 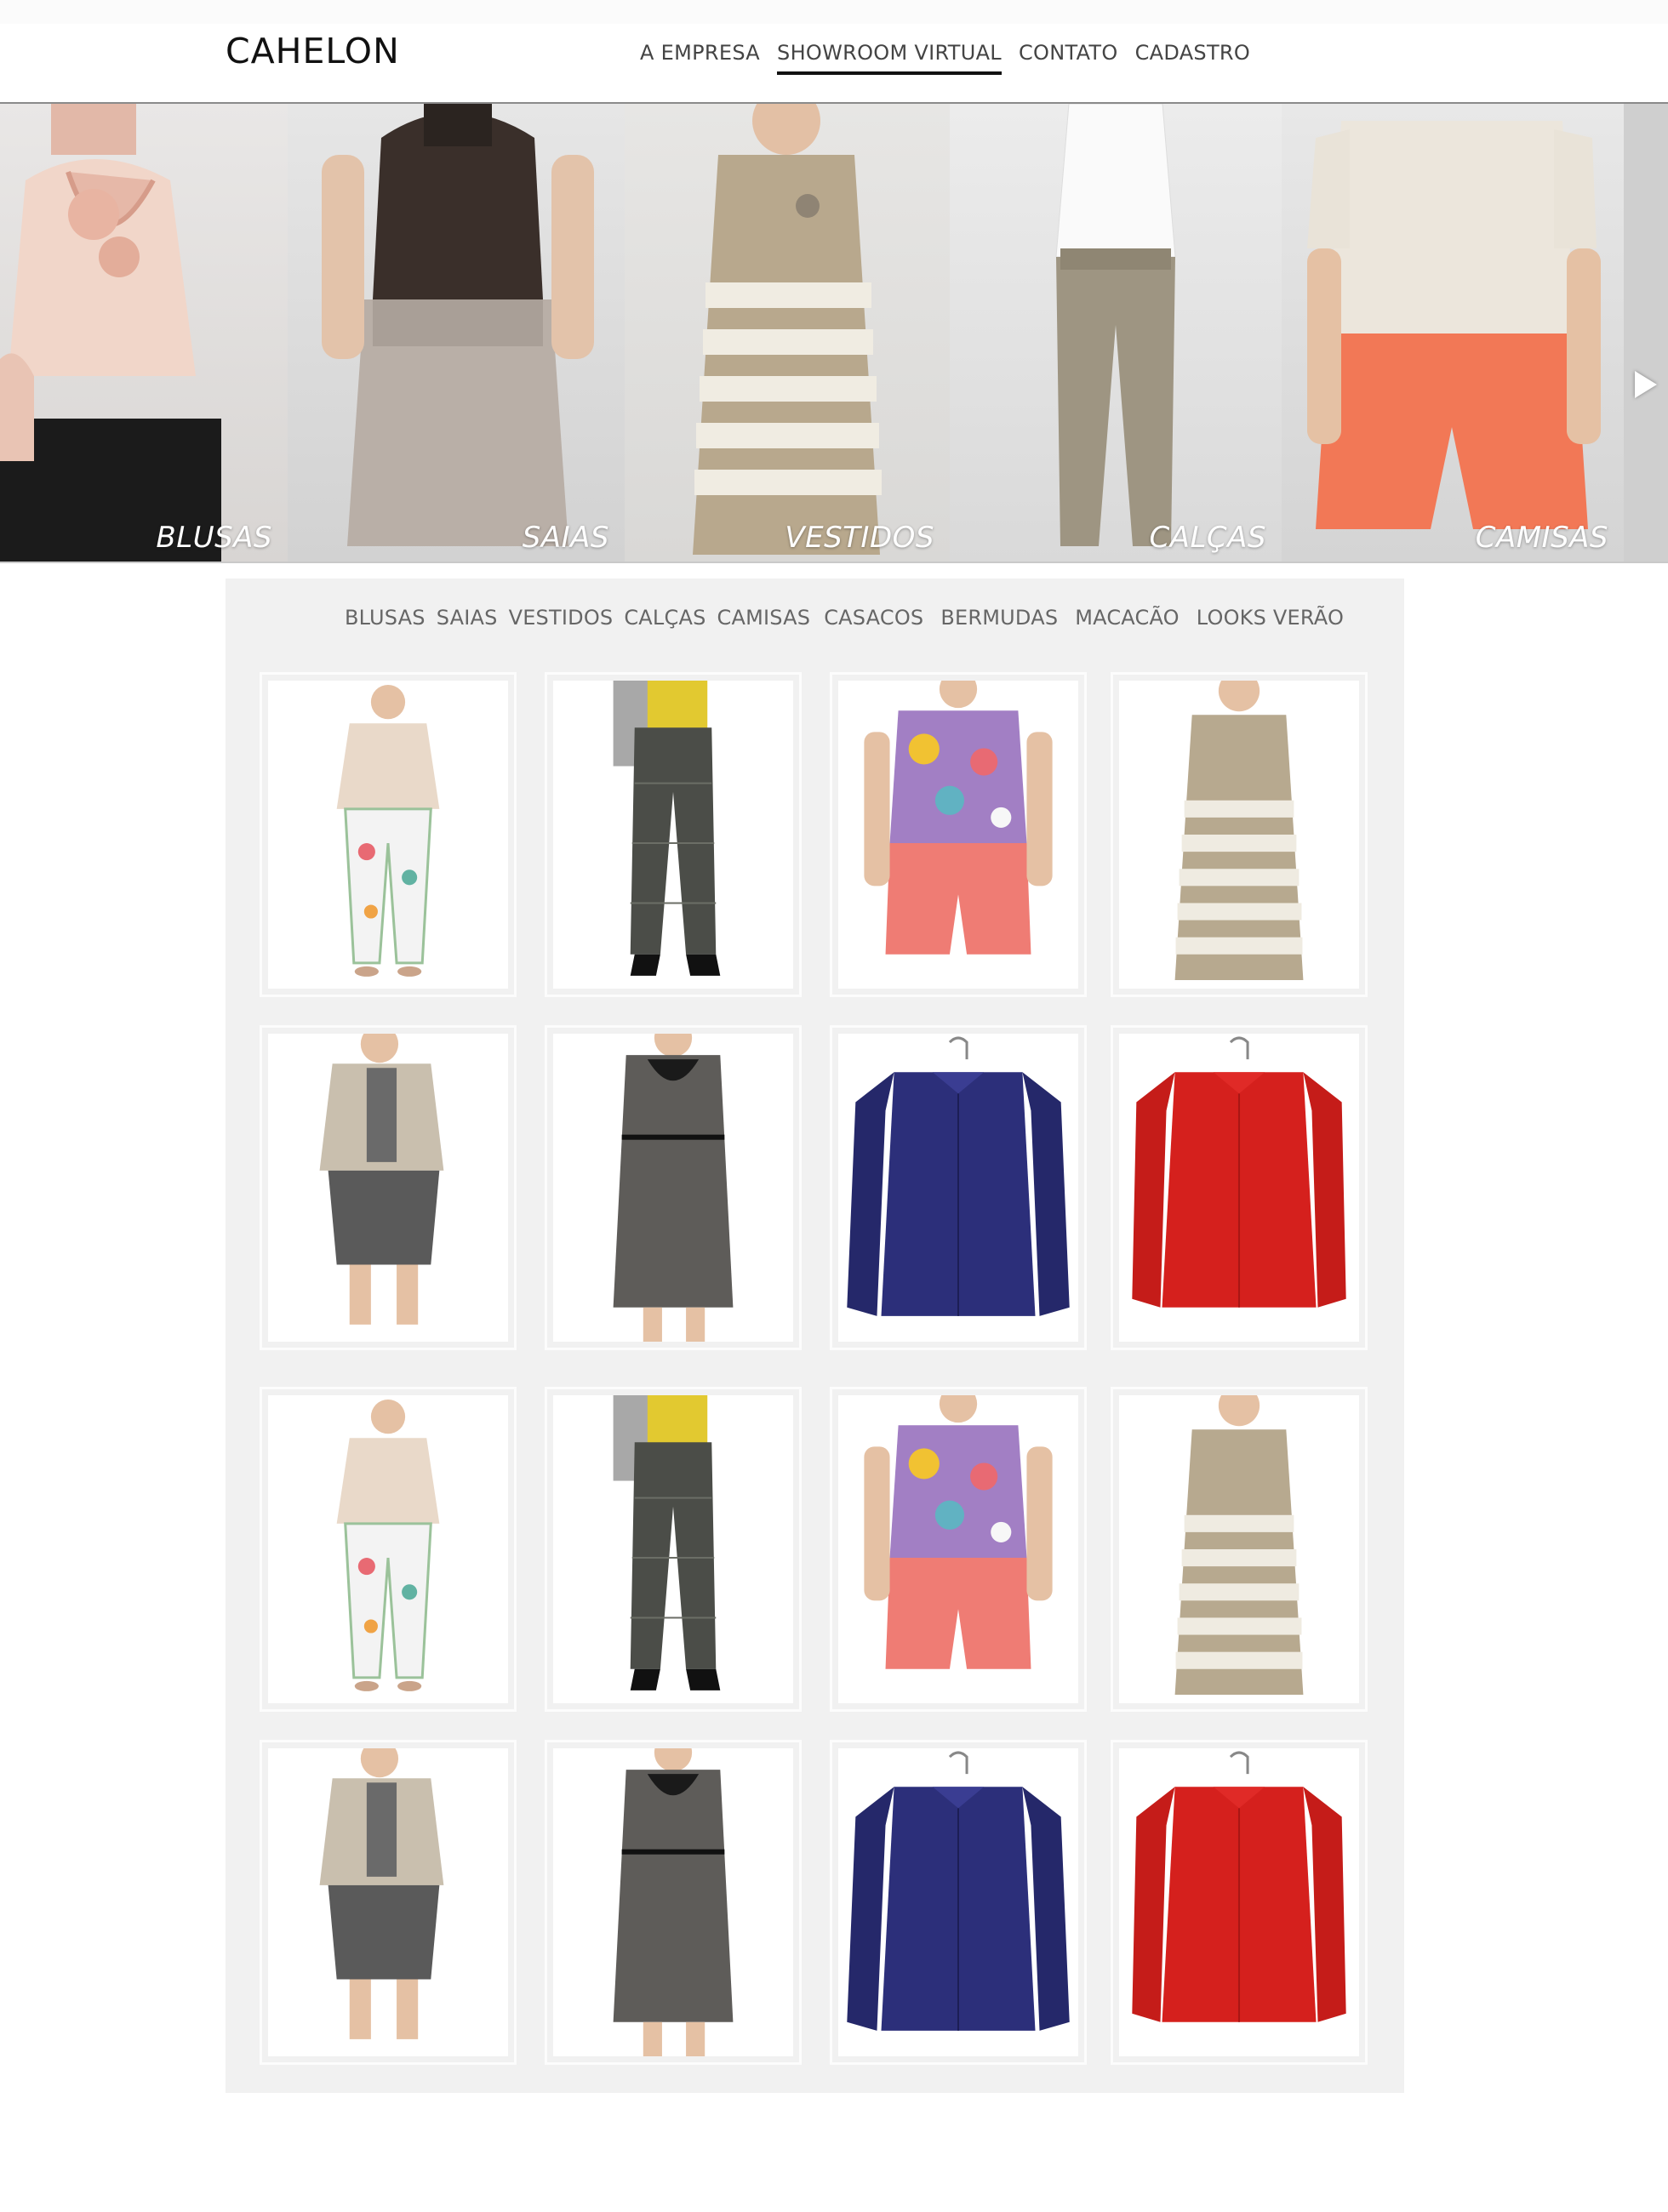 What do you see at coordinates (214, 538) in the screenshot?
I see `hero-panel-label-blusas: BLUSAS` at bounding box center [214, 538].